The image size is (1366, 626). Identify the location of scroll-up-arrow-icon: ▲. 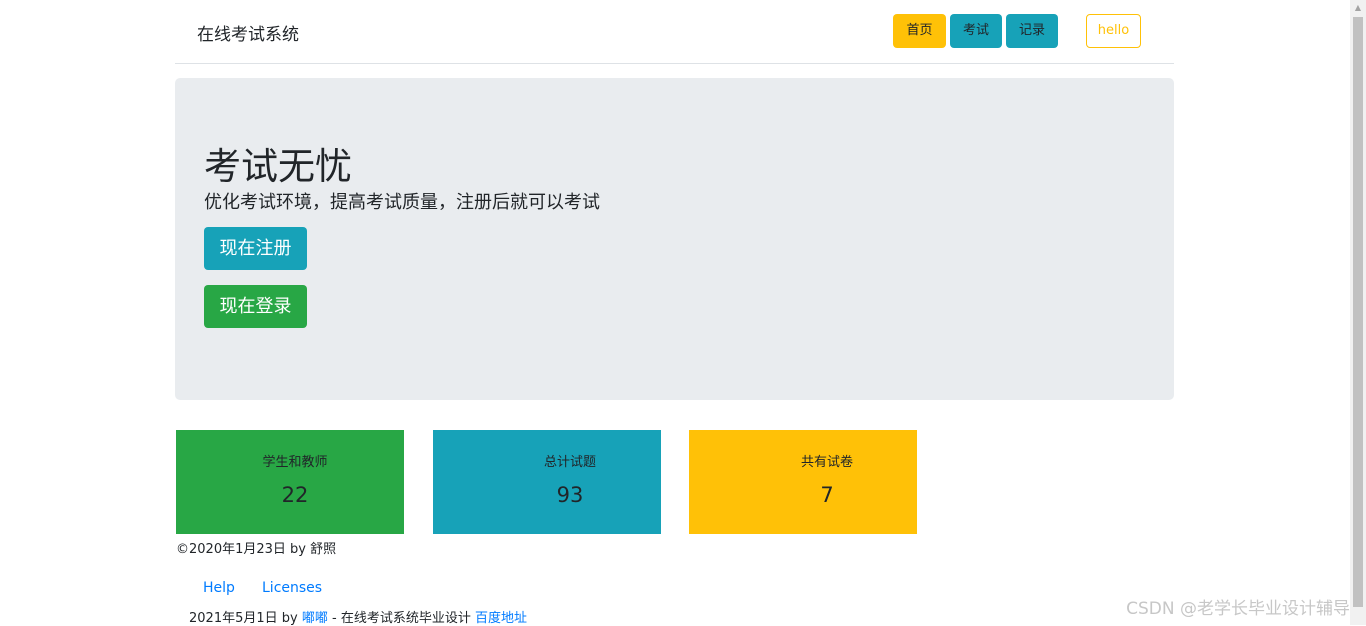
(1358, 8).